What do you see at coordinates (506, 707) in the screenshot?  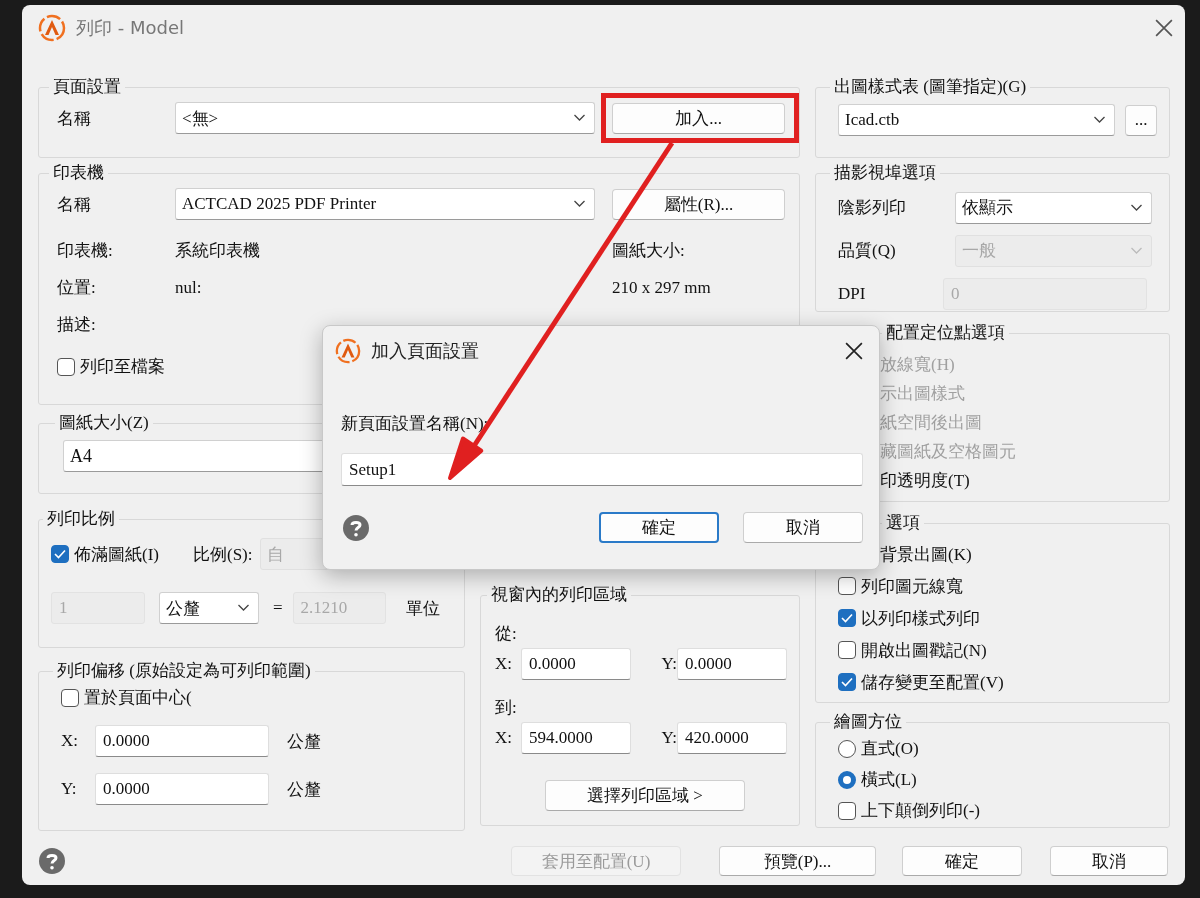 I see `field-label: 到:` at bounding box center [506, 707].